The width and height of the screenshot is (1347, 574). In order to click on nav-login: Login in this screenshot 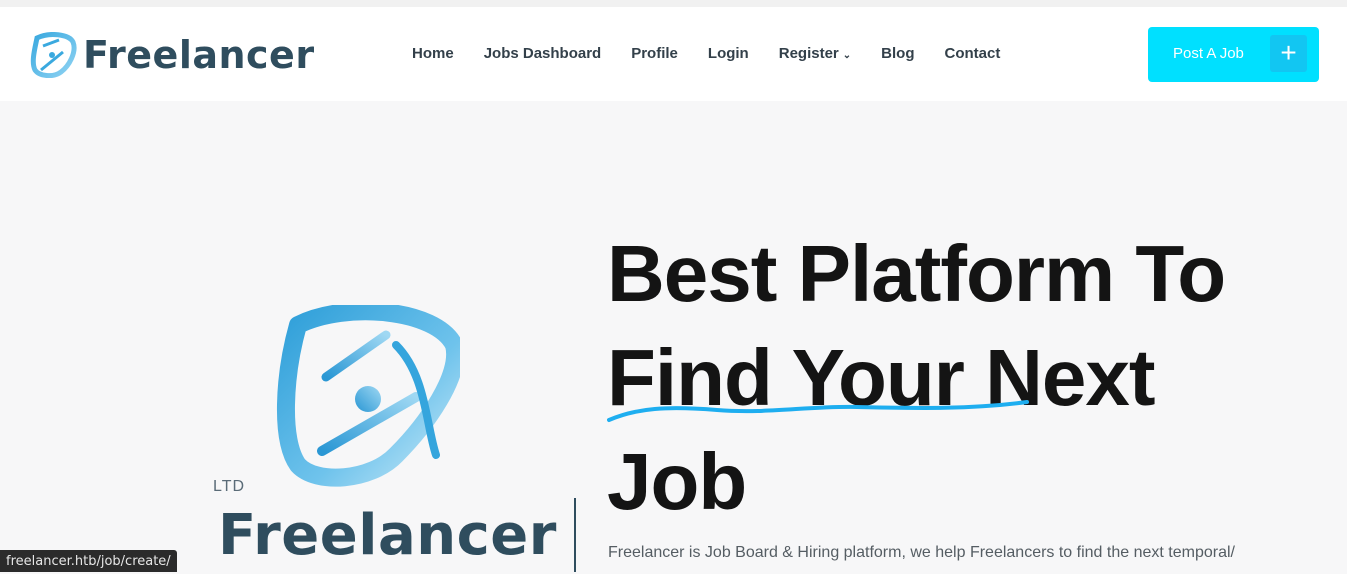, I will do `click(728, 53)`.